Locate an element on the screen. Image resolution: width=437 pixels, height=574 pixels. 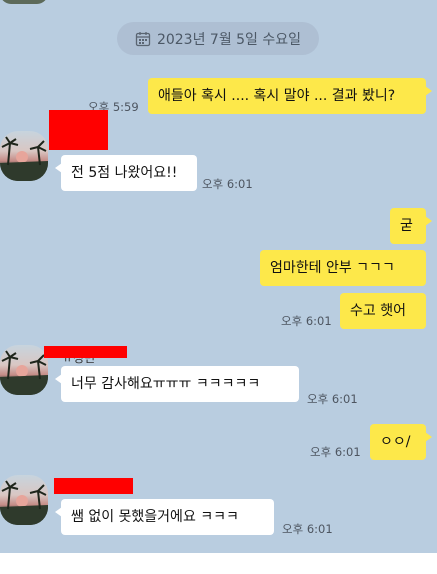
message-bubble: ㅇㅇ/ is located at coordinates (401, 442).